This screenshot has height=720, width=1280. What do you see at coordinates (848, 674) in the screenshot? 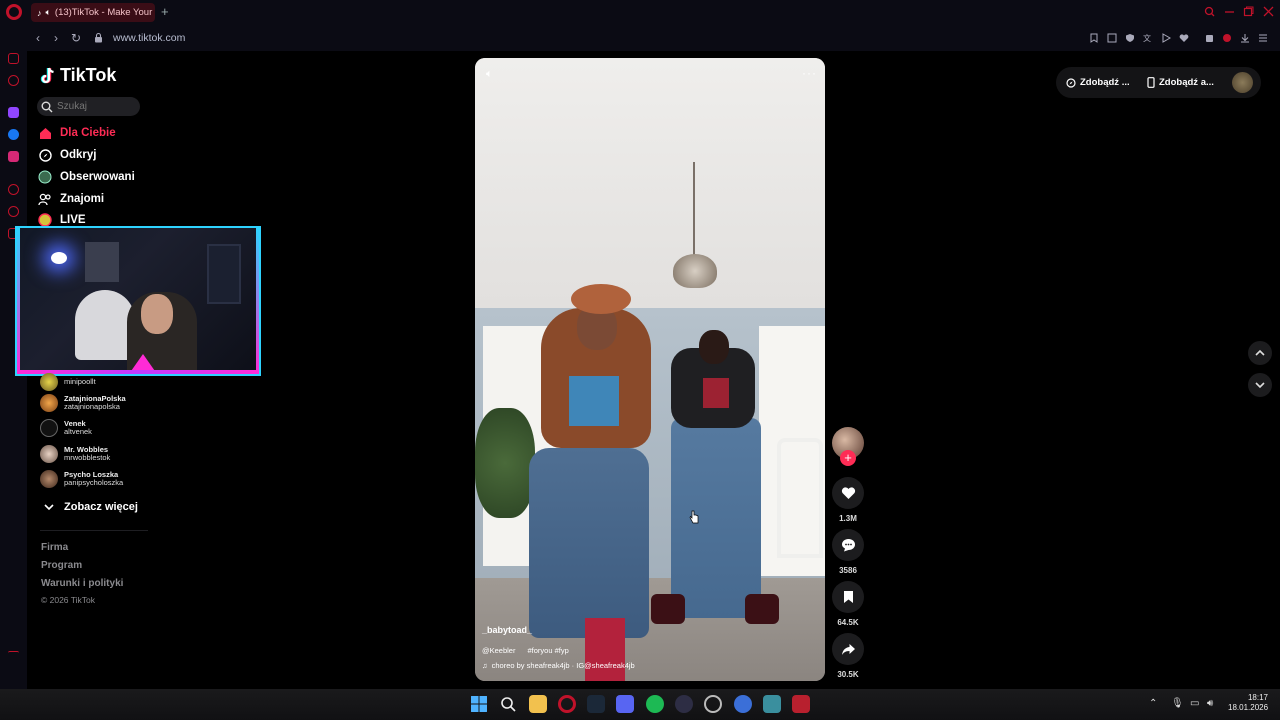
I see `share-count: 30.5K` at bounding box center [848, 674].